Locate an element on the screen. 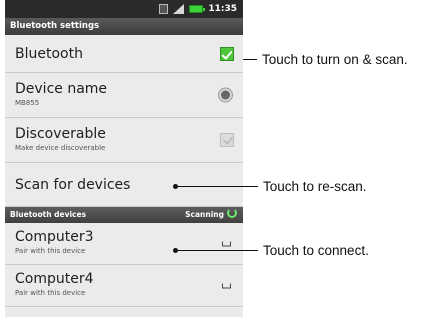 This screenshot has height=317, width=430. callout-device: Touch to connect. is located at coordinates (271, 250).